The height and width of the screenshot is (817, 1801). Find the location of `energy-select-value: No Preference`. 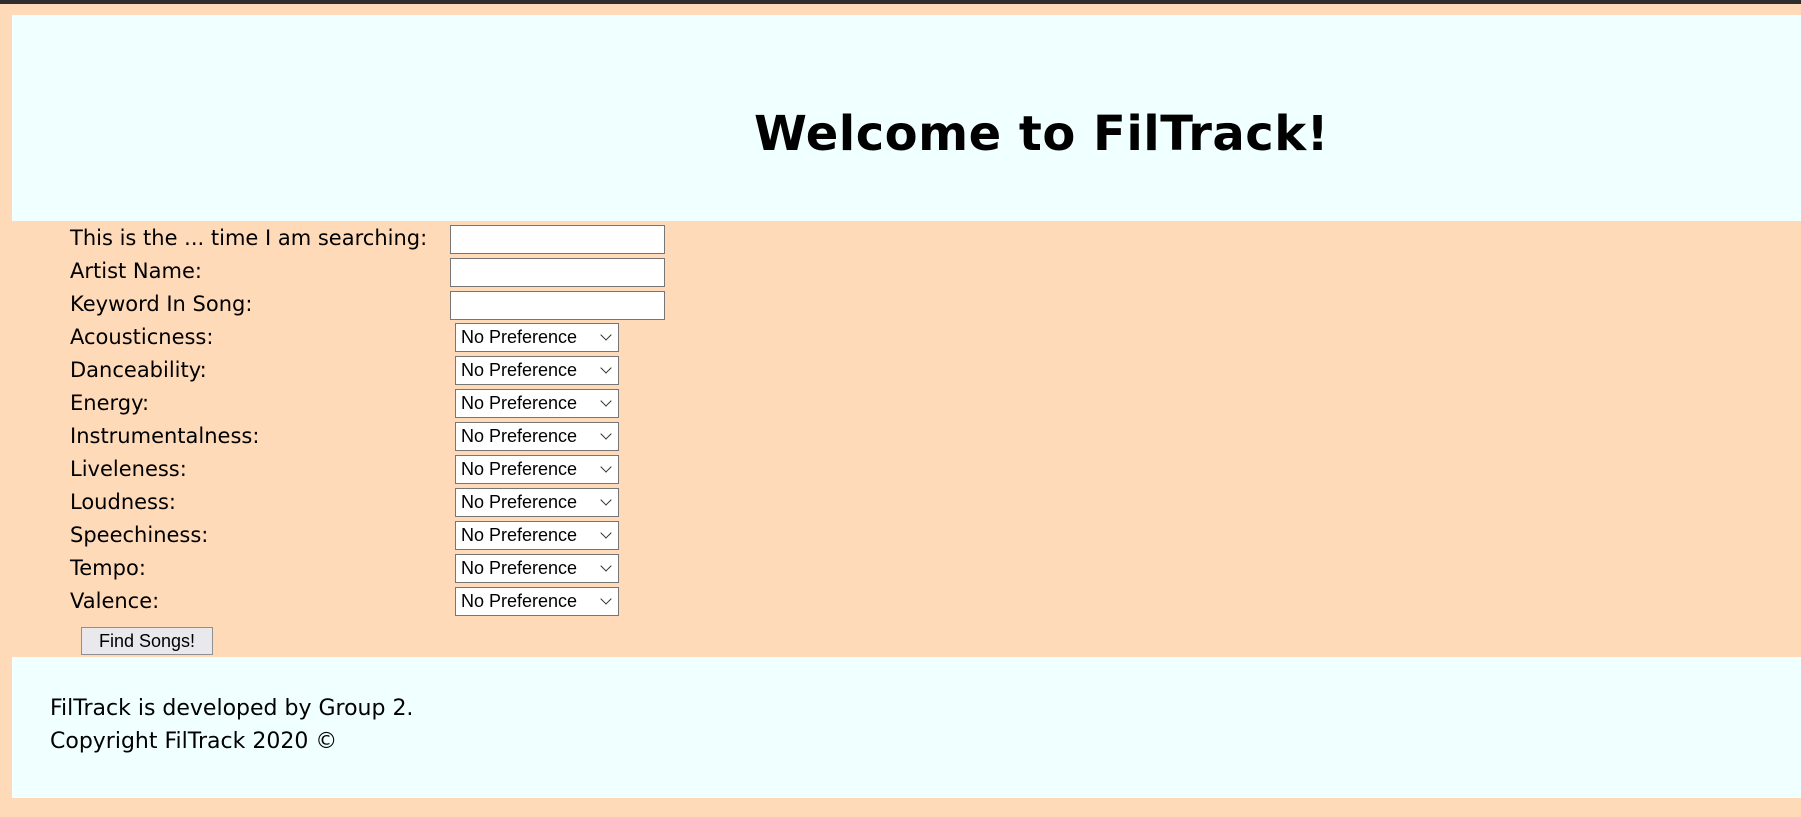

energy-select-value: No Preference is located at coordinates (519, 403).